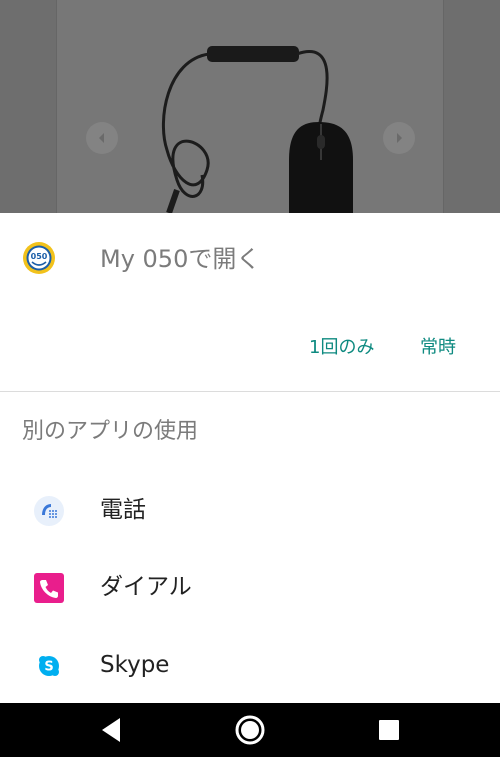 Image resolution: width=500 pixels, height=757 pixels. What do you see at coordinates (341, 348) in the screenshot?
I see `just-once-button: 1回のみ` at bounding box center [341, 348].